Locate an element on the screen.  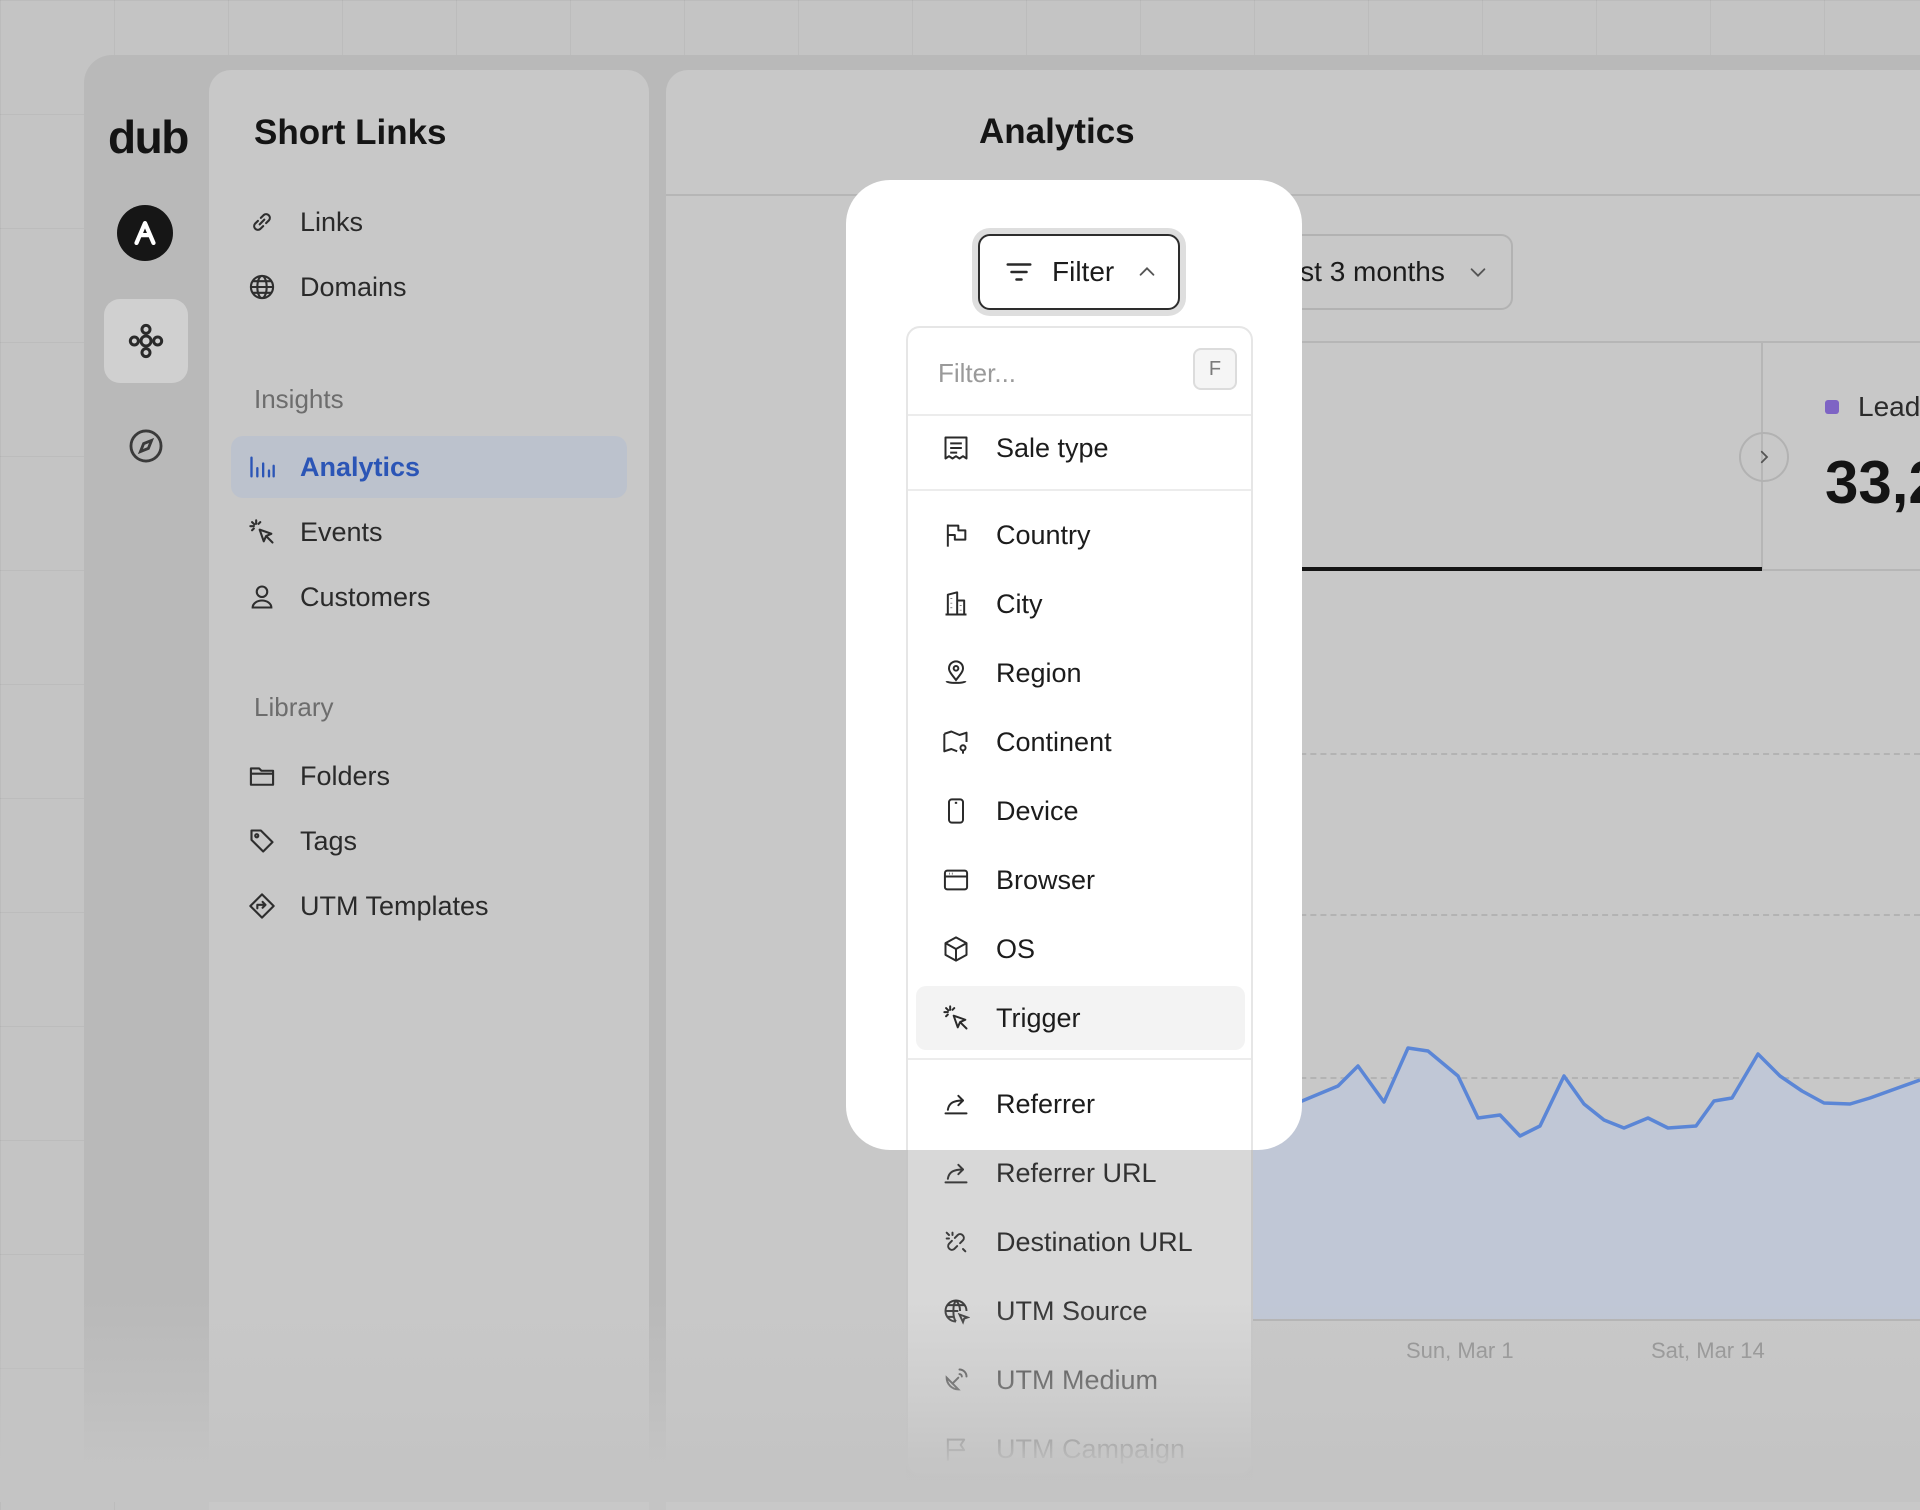
app-rail is located at coordinates (146, 775).